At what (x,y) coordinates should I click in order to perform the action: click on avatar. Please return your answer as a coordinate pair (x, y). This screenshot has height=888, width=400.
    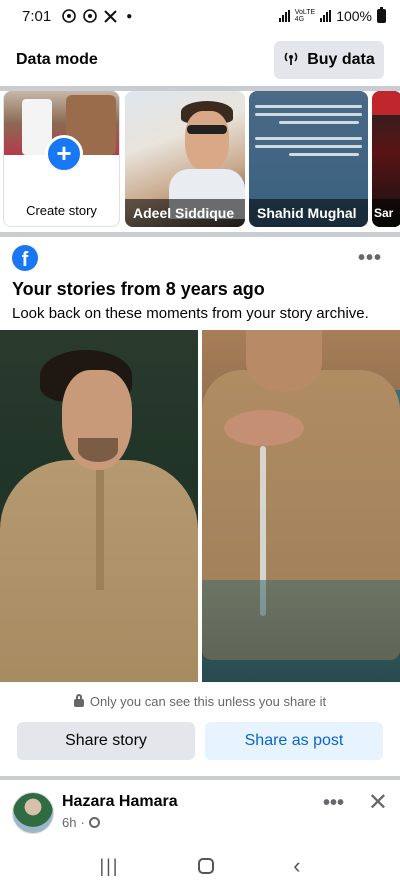
    Looking at the image, I should click on (33, 813).